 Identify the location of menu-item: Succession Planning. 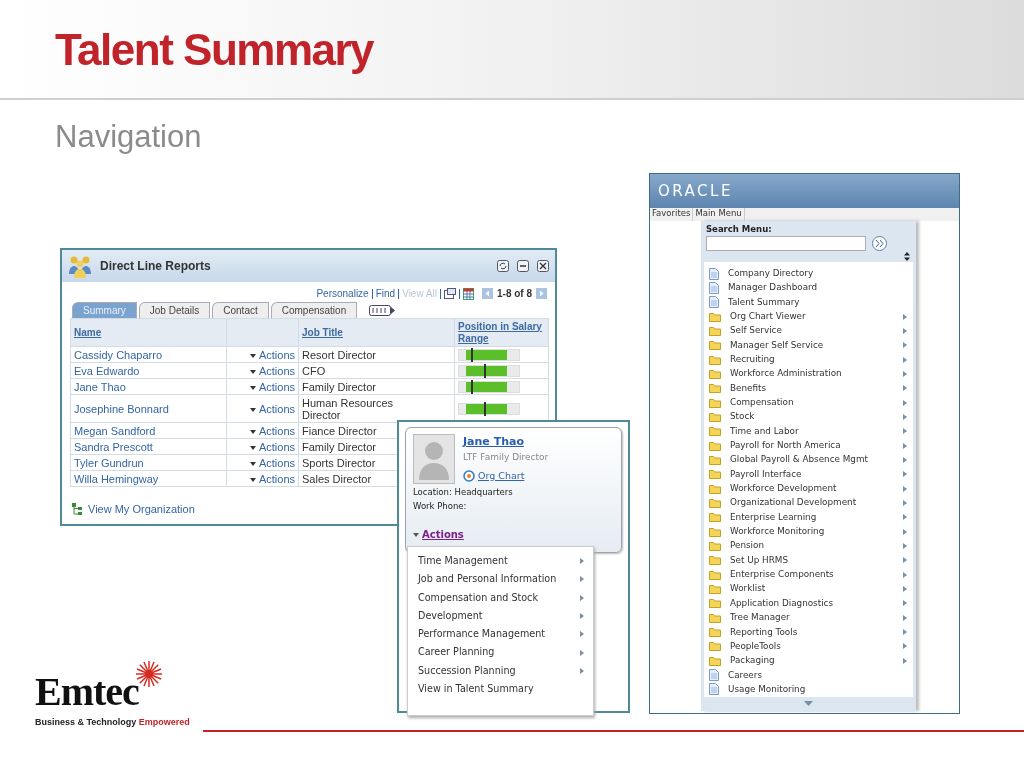
(505, 671).